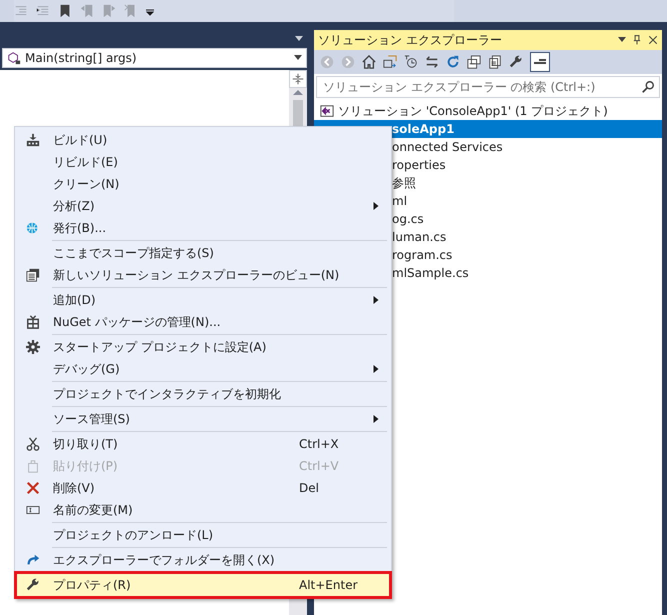 This screenshot has width=667, height=615. I want to click on member-dropdown: Main(string[] args), so click(154, 58).